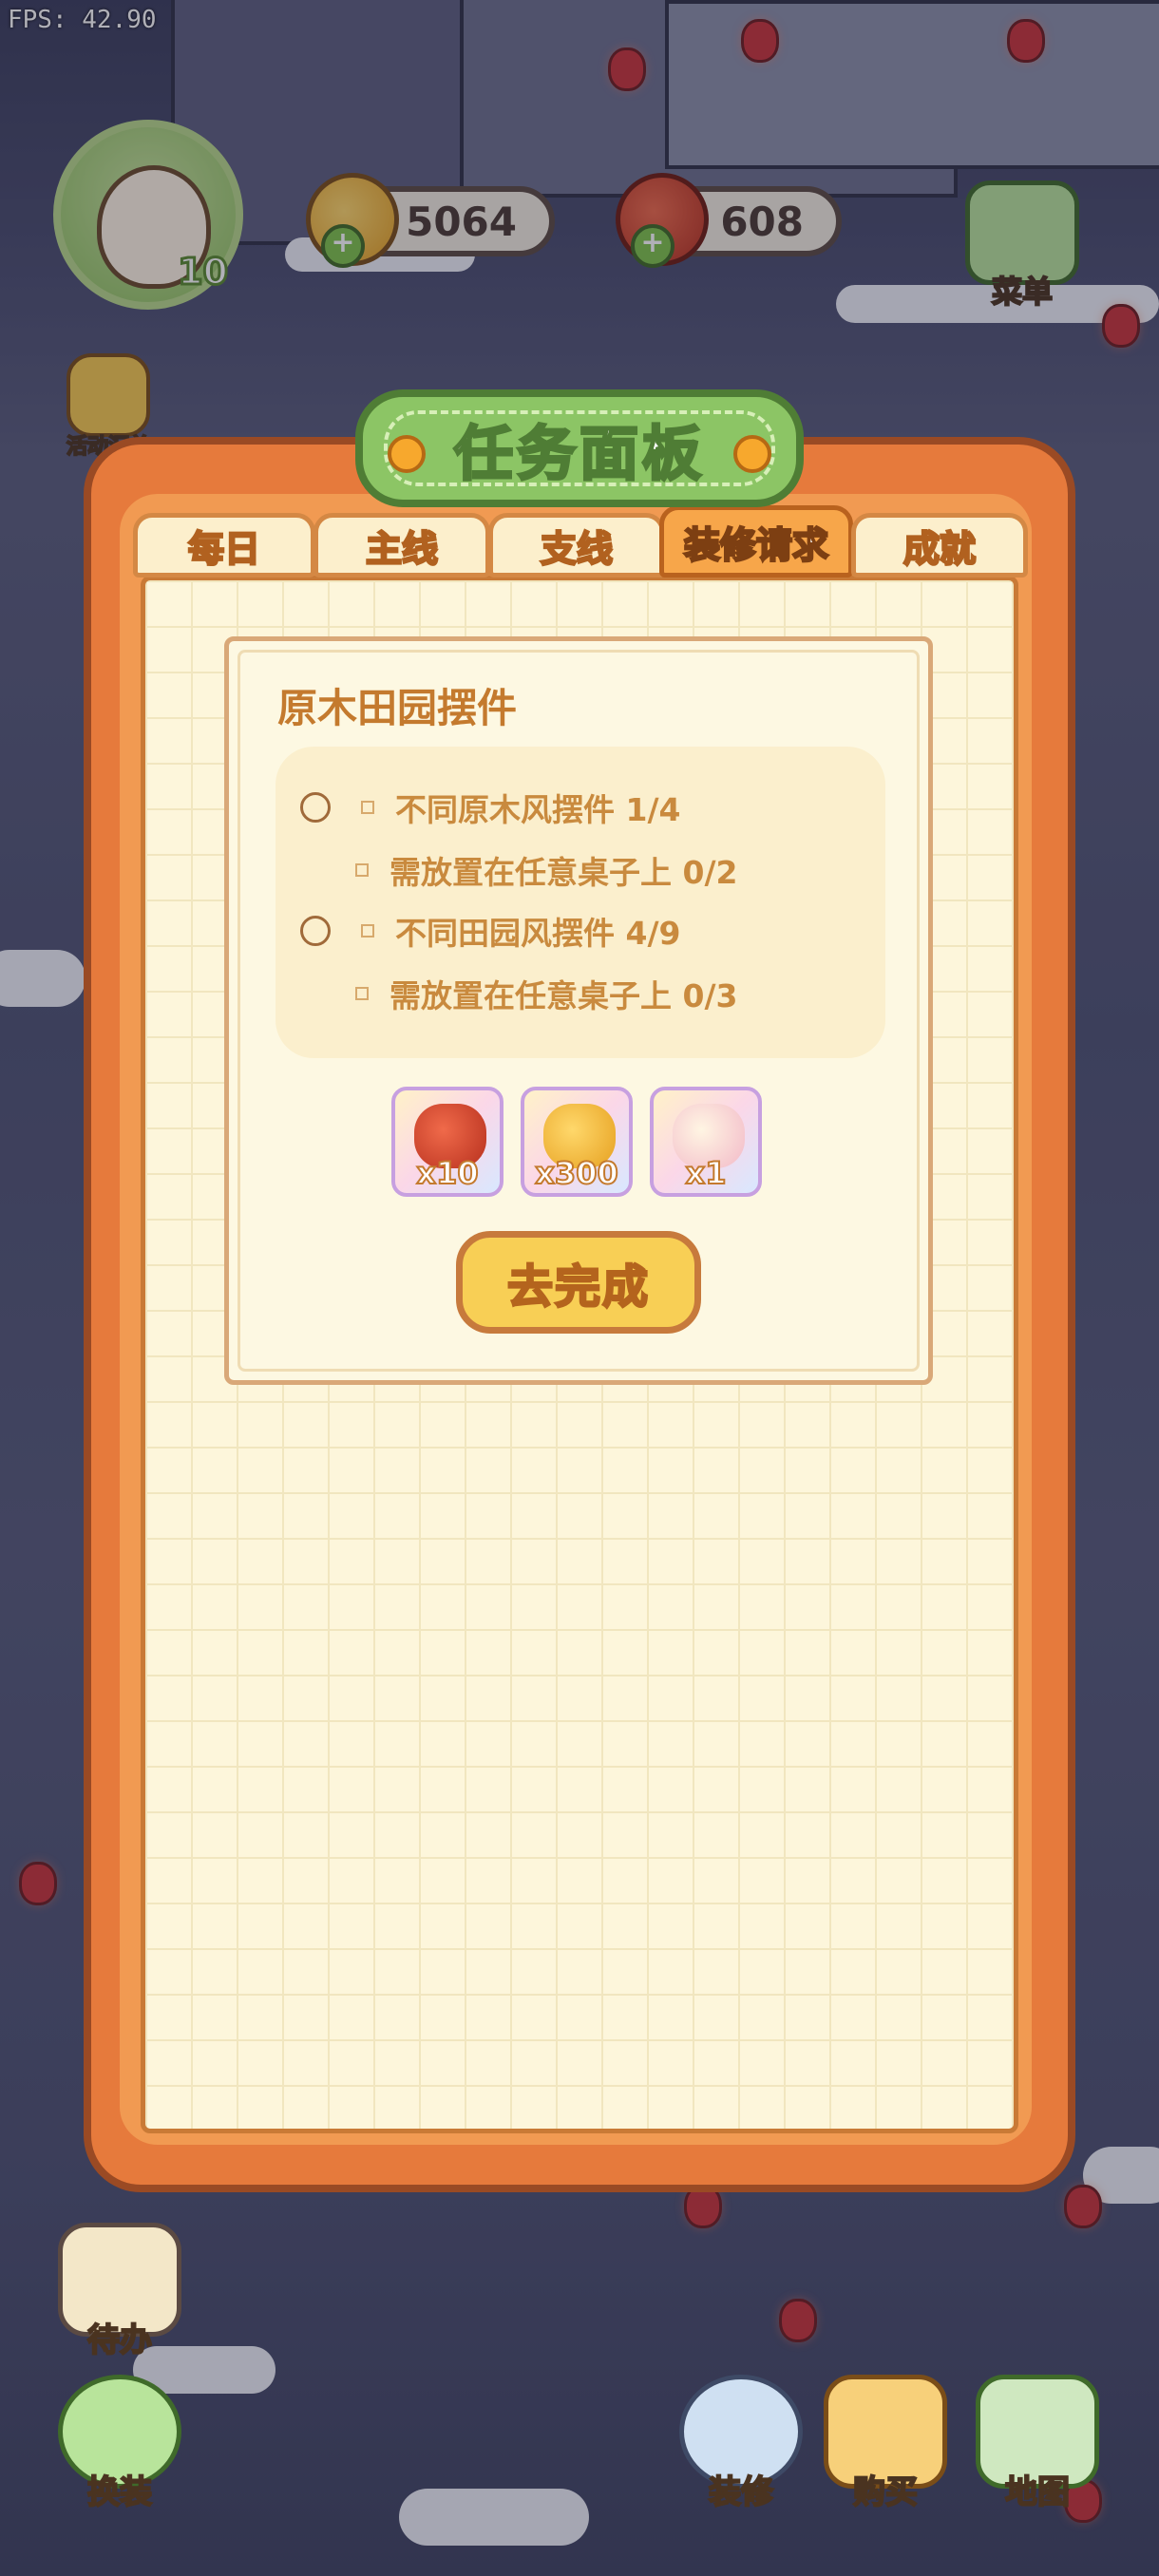 Image resolution: width=1159 pixels, height=2576 pixels. Describe the element at coordinates (741, 2443) in the screenshot. I see `decorate-button: 装修` at that location.